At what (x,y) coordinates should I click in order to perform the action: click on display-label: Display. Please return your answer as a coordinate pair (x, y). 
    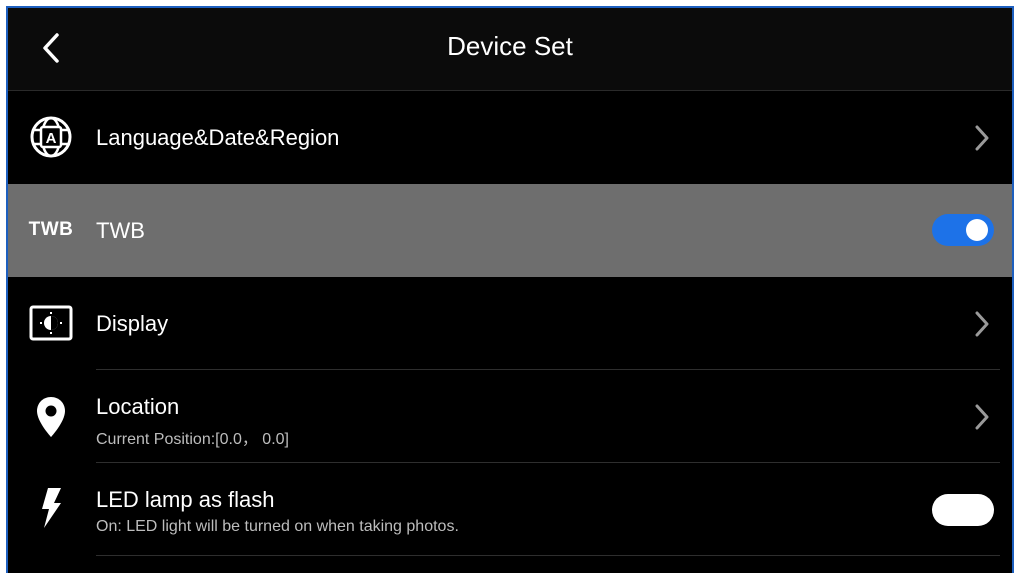
    Looking at the image, I should click on (132, 323).